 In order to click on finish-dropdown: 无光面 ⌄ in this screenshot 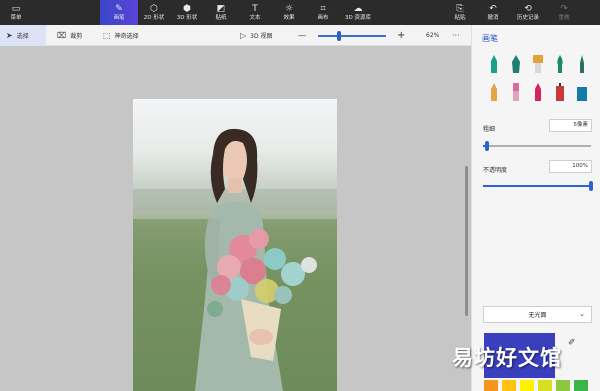, I will do `click(537, 314)`.